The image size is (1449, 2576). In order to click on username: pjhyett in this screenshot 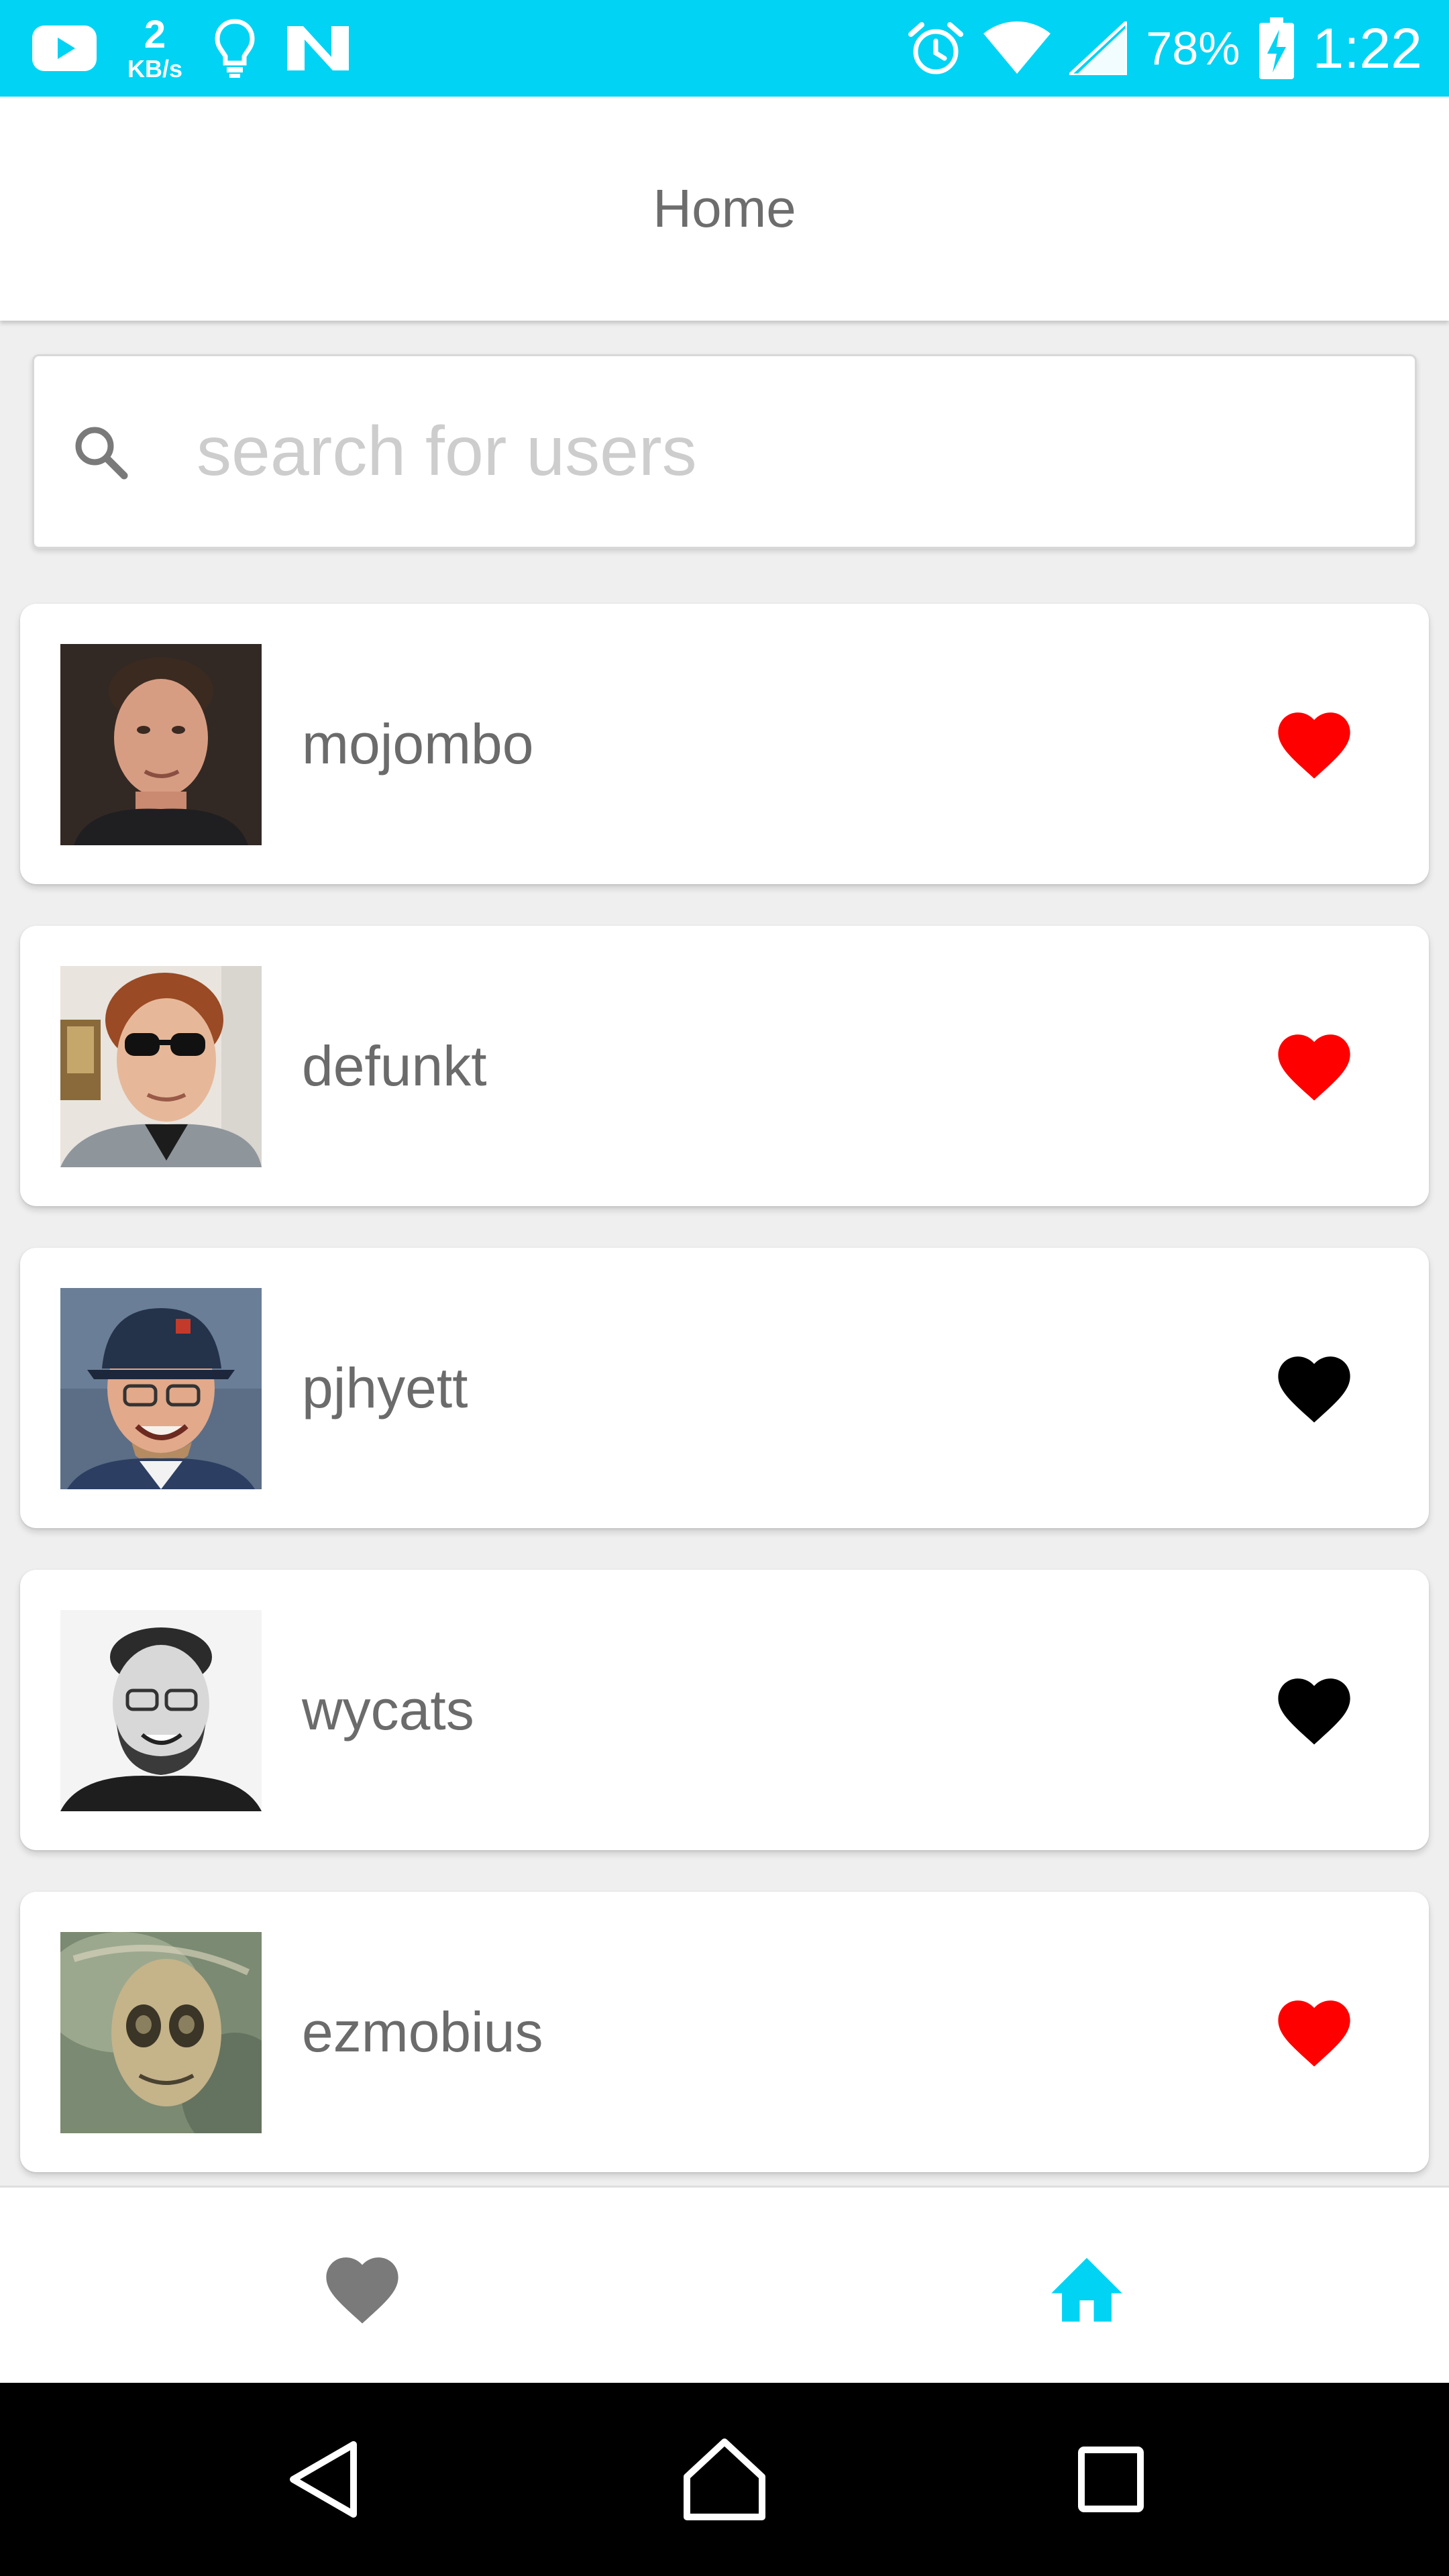, I will do `click(385, 1387)`.